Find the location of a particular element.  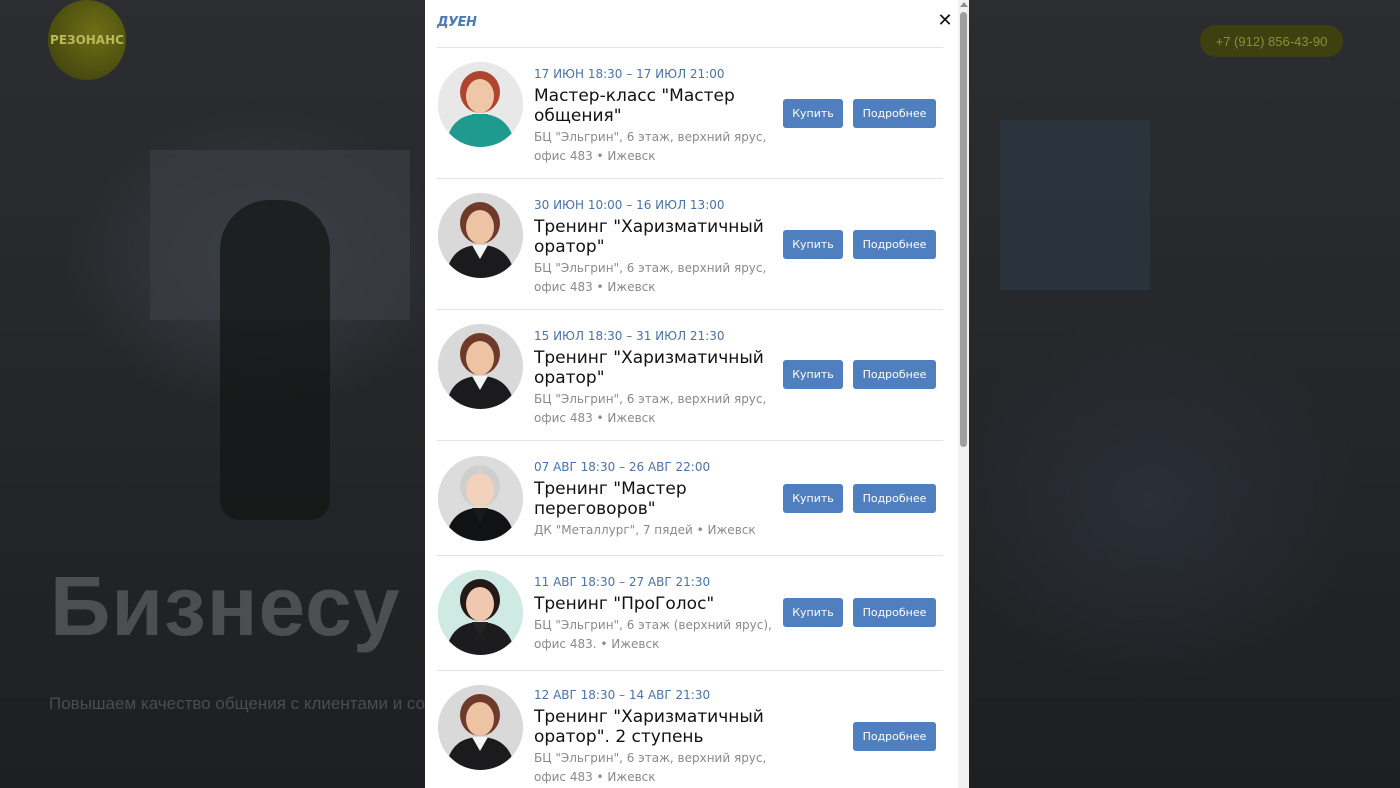

hero-title: Бизнесу is located at coordinates (225, 606).